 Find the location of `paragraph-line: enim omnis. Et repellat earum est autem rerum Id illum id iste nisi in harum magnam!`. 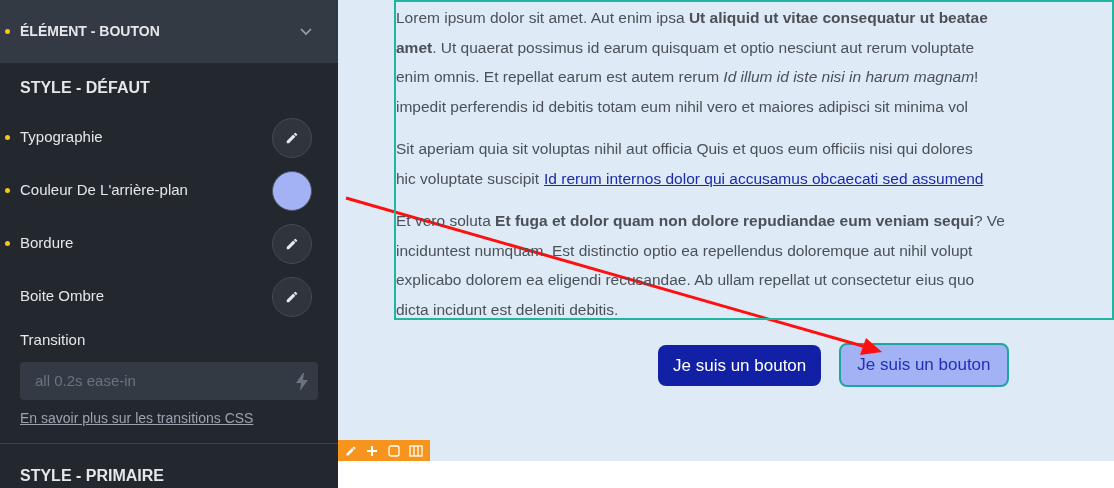

paragraph-line: enim omnis. Et repellat earum est autem rerum Id illum id iste nisi in harum magnam! is located at coordinates (687, 77).